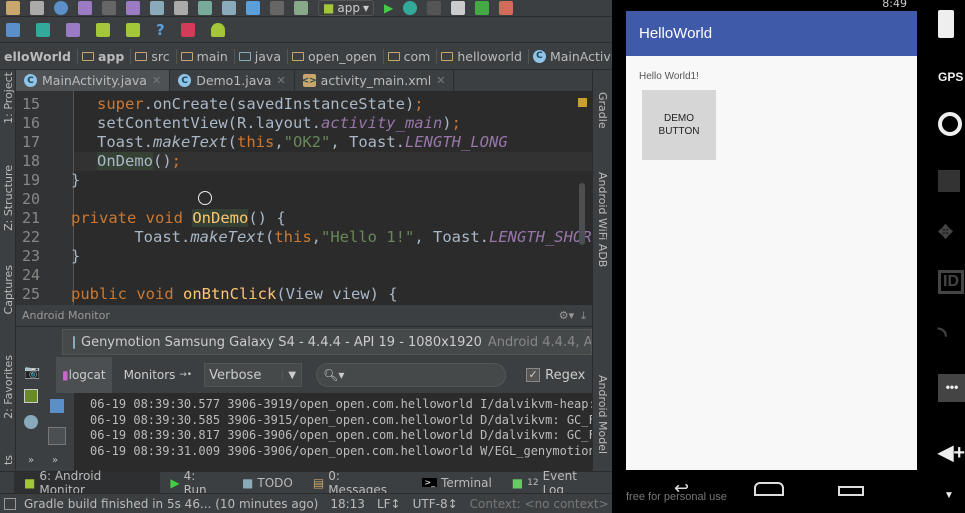 This screenshot has width=965, height=513. Describe the element at coordinates (158, 375) in the screenshot. I see `tab-monitors: Monitors →•` at that location.